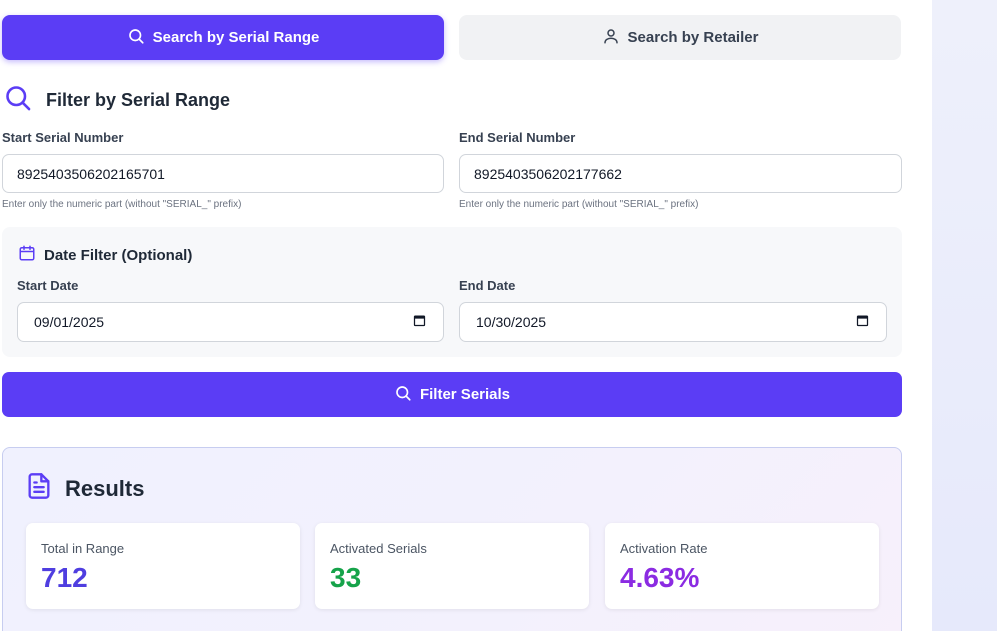 This screenshot has height=631, width=997. I want to click on end-date-label: End Date, so click(487, 285).